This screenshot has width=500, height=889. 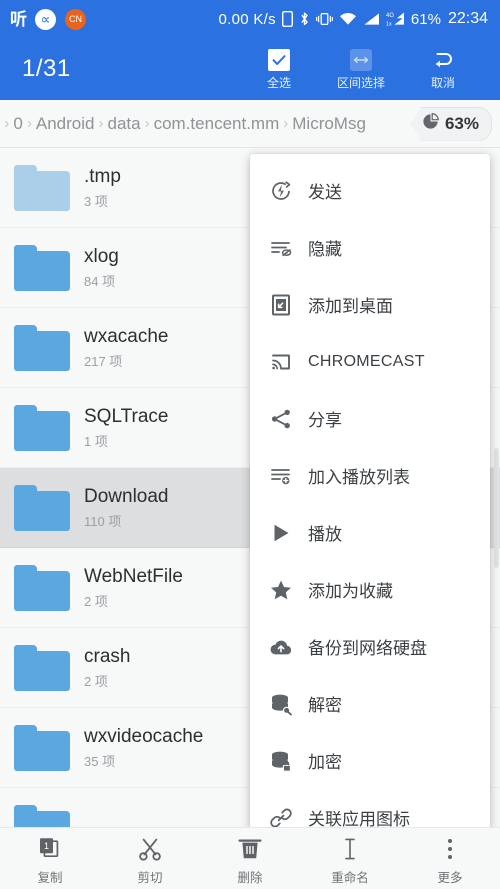 What do you see at coordinates (350, 849) in the screenshot?
I see `rename-icon` at bounding box center [350, 849].